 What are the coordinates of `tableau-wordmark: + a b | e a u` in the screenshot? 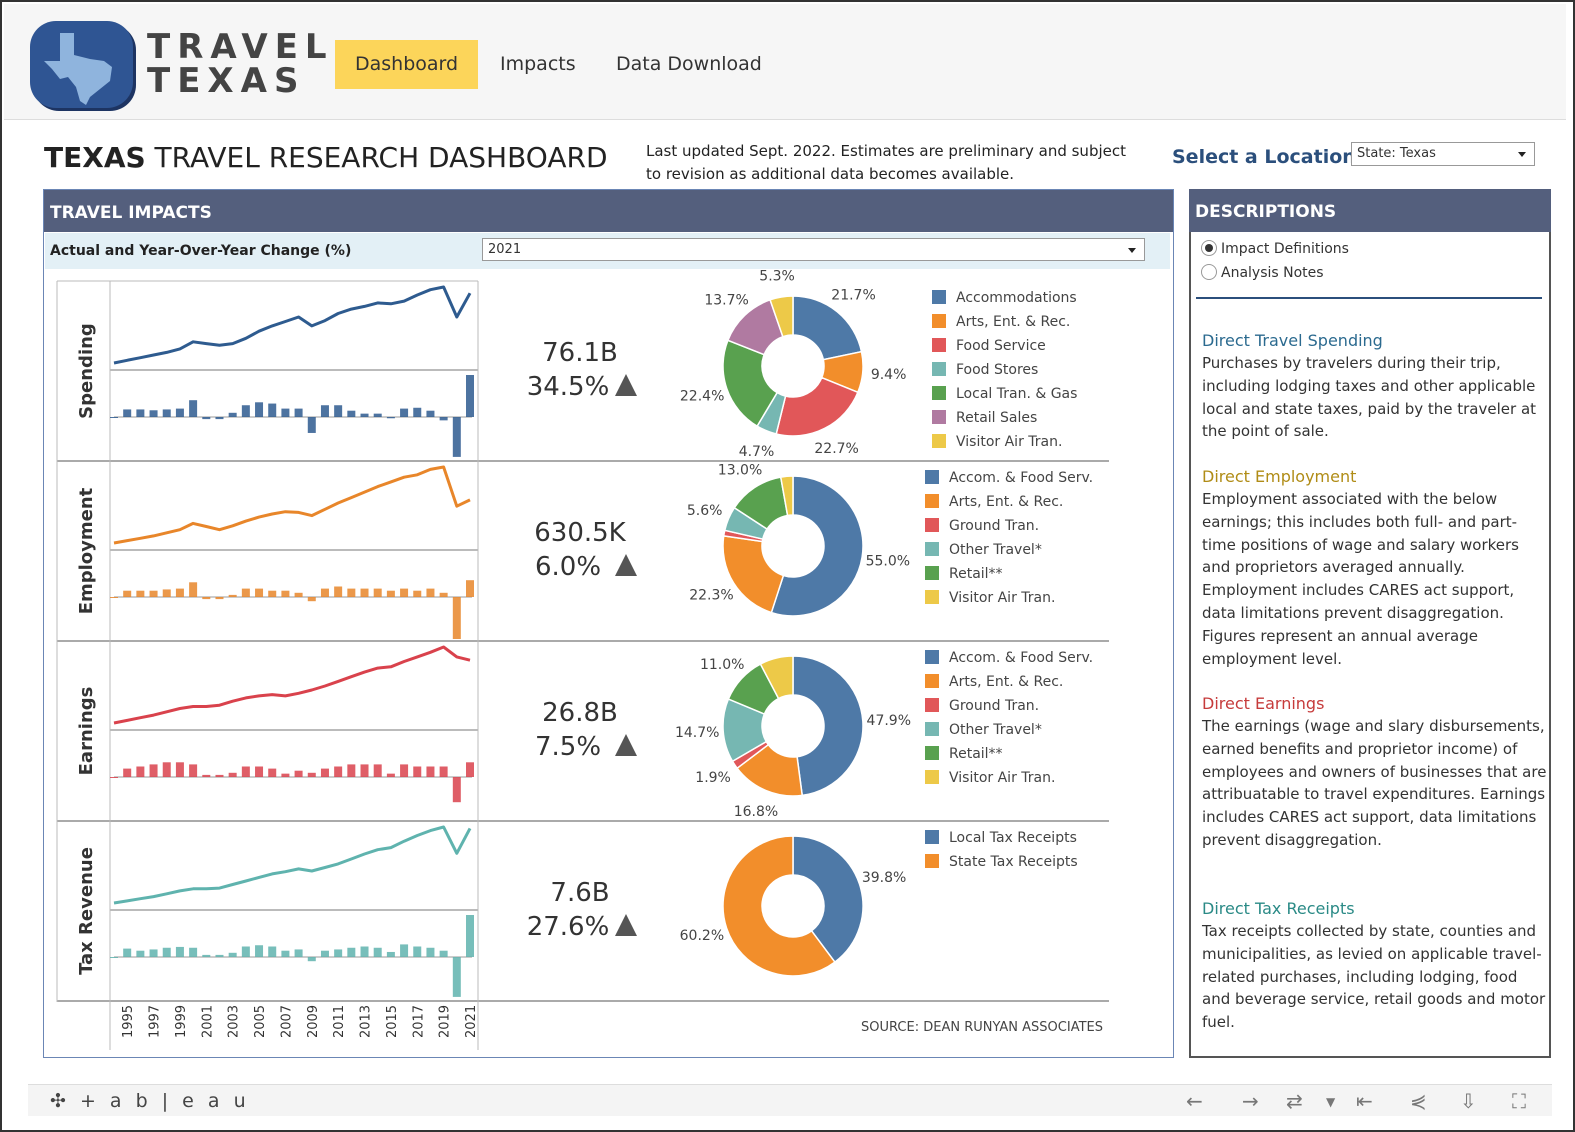 It's located at (164, 1101).